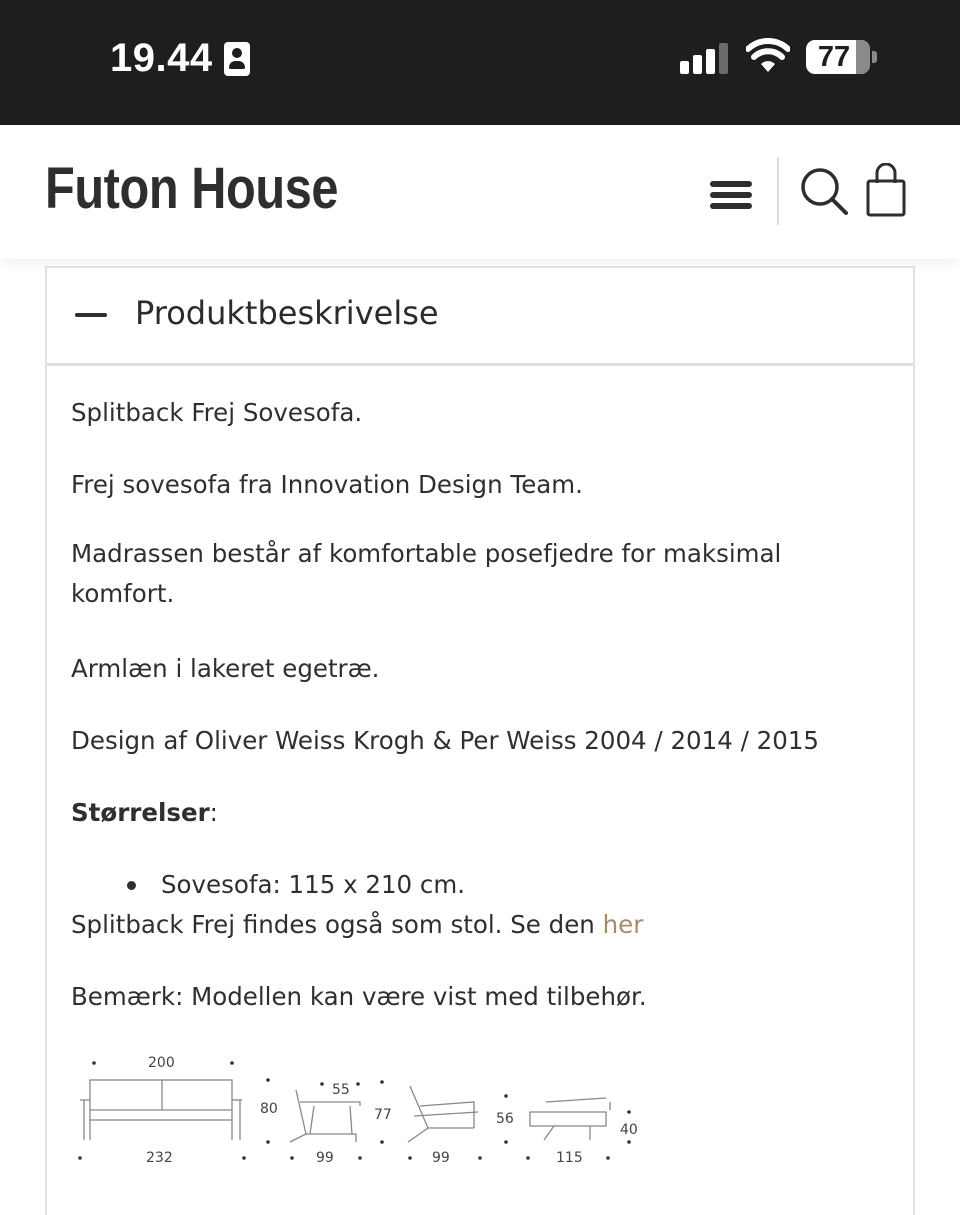  Describe the element at coordinates (140, 812) in the screenshot. I see `sizes-heading: Størrelser` at that location.